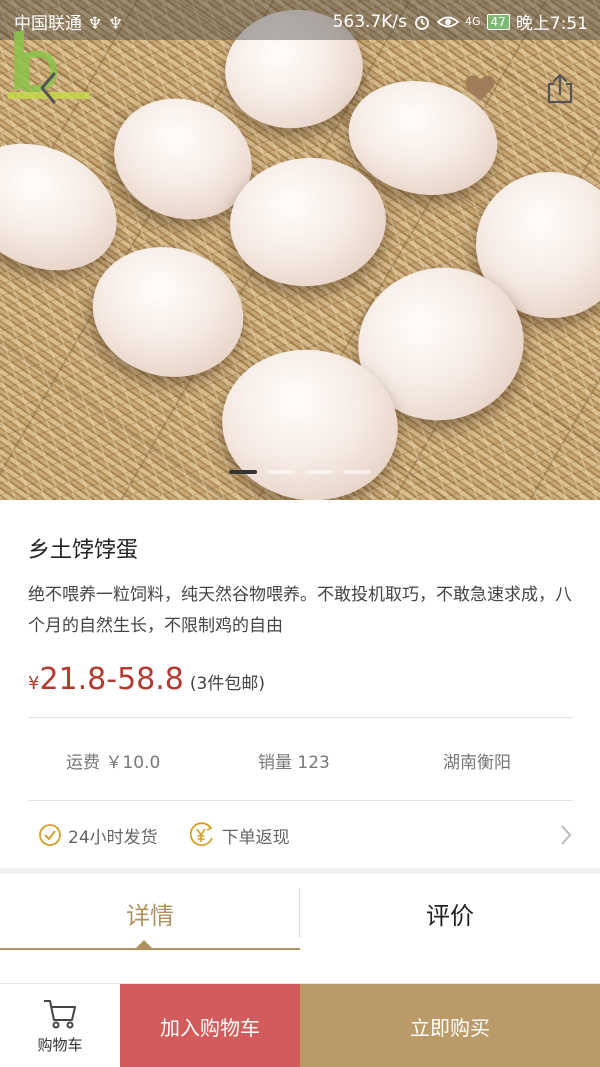 The width and height of the screenshot is (600, 1067). I want to click on free-shipping-note: (3件包邮), so click(227, 684).